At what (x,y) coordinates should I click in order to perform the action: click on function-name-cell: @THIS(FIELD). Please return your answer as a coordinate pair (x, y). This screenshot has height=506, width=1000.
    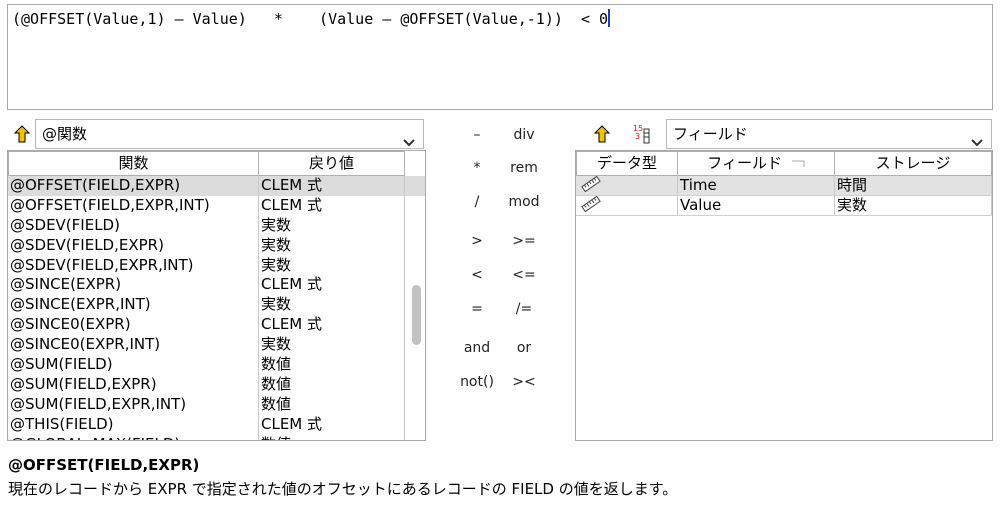
    Looking at the image, I should click on (133, 424).